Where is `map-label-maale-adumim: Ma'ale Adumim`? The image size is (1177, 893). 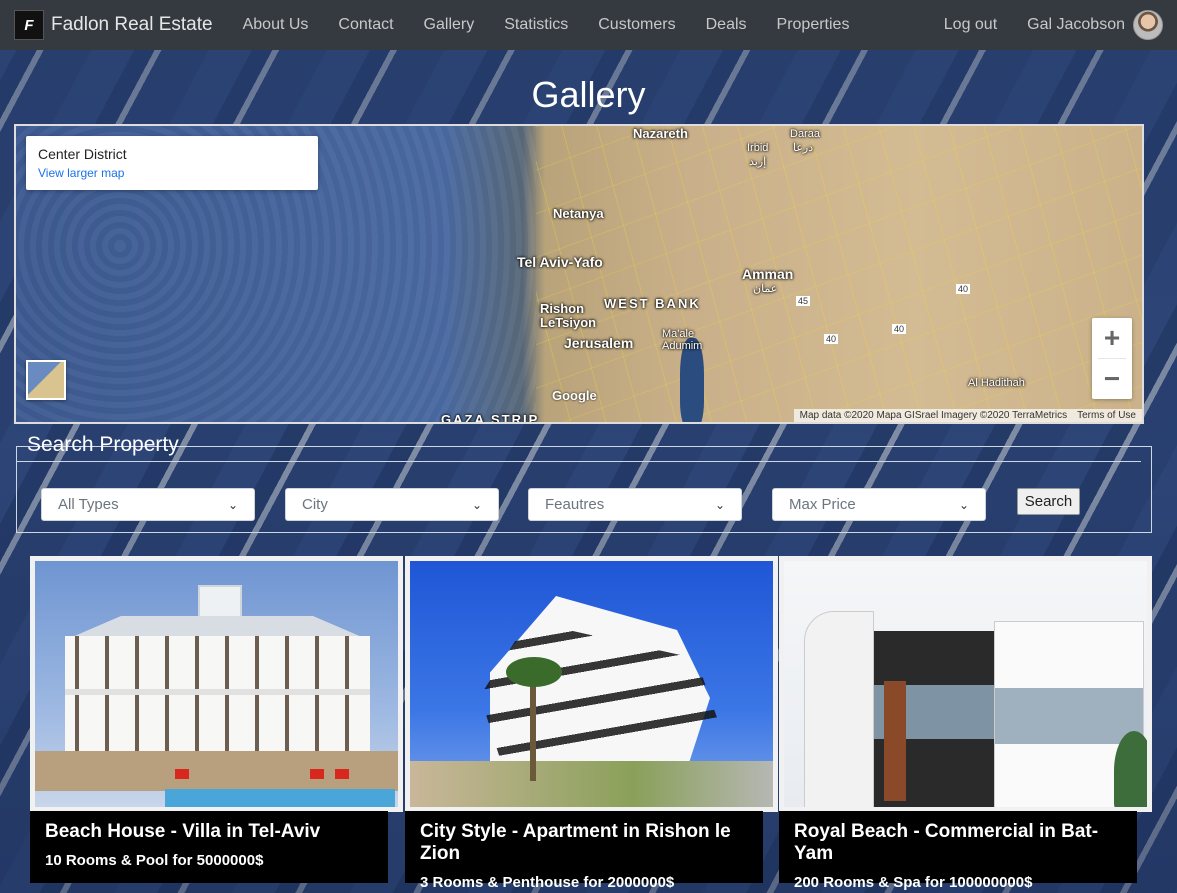
map-label-maale-adumim: Ma'ale Adumim is located at coordinates (682, 340).